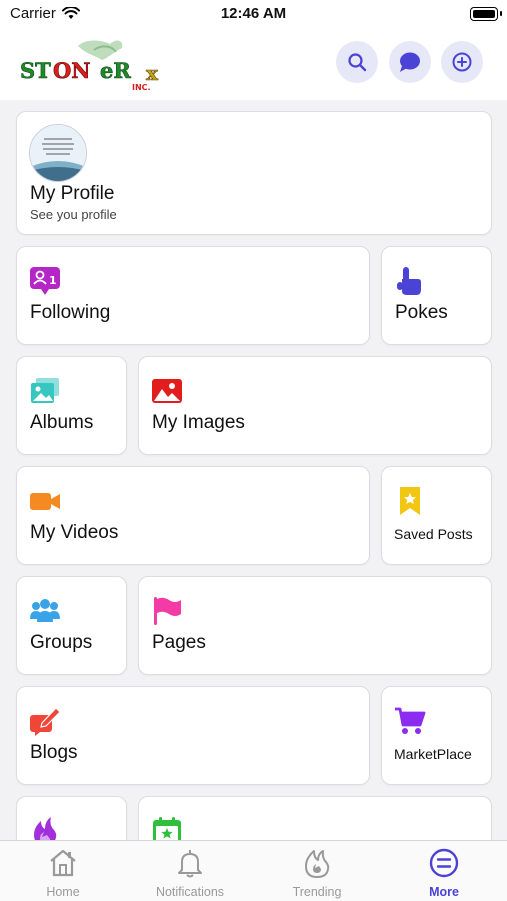  I want to click on shopping-cart-icon, so click(410, 720).